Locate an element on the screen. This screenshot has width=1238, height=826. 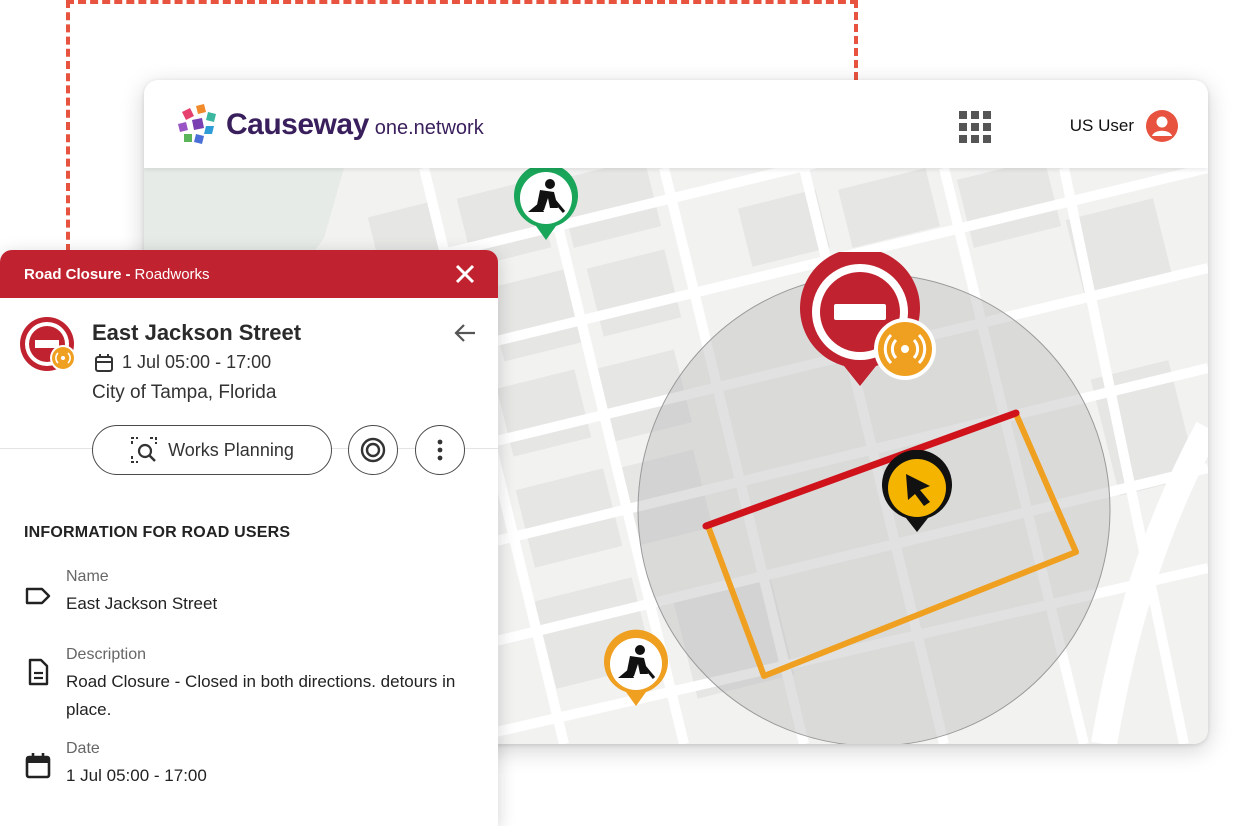
brand-logo: Causeway one.network is located at coordinates (329, 125).